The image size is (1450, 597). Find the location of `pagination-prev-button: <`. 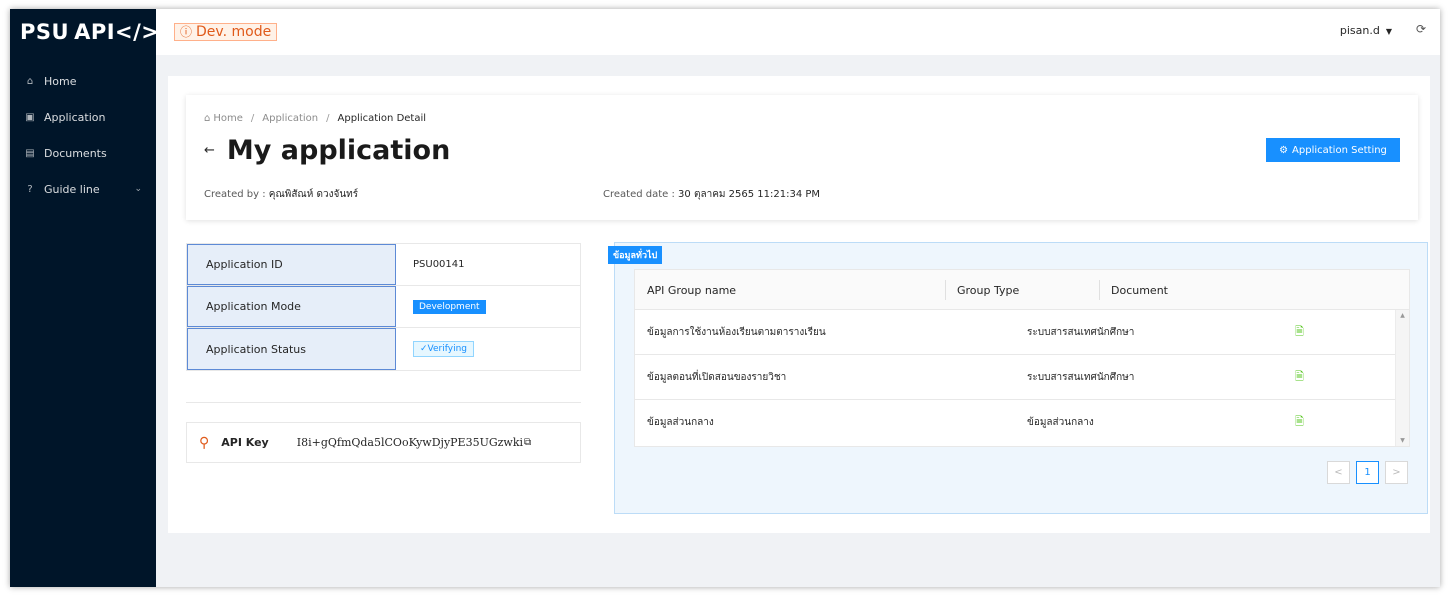

pagination-prev-button: < is located at coordinates (1338, 472).